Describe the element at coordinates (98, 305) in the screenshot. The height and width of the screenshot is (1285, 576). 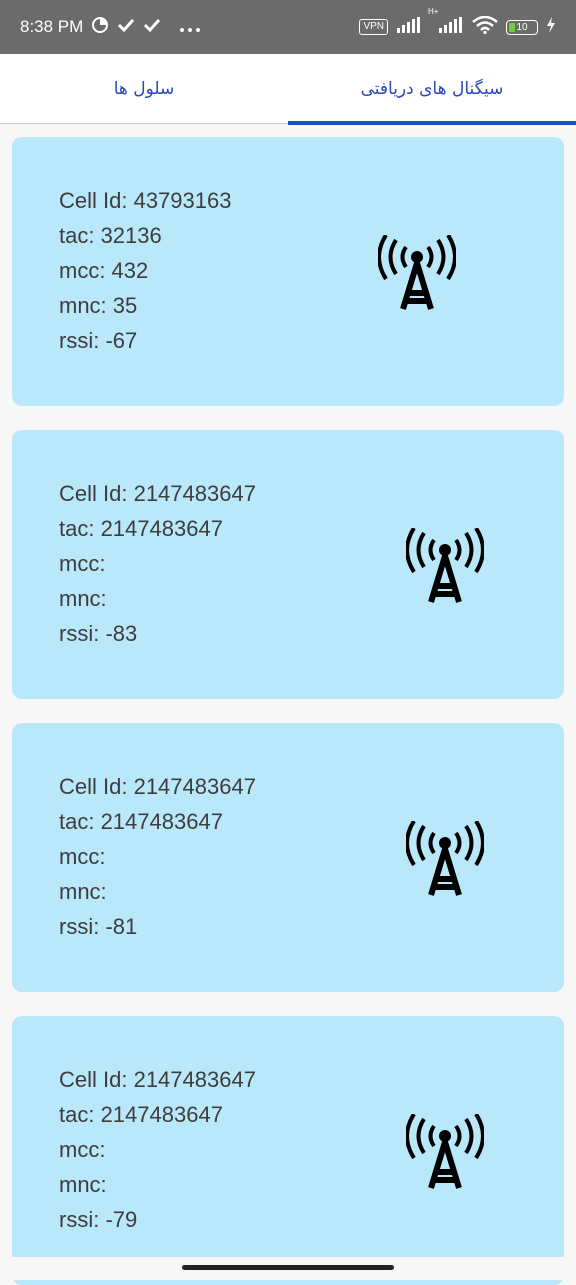
I see `cell-mnc: mnc: 35` at that location.